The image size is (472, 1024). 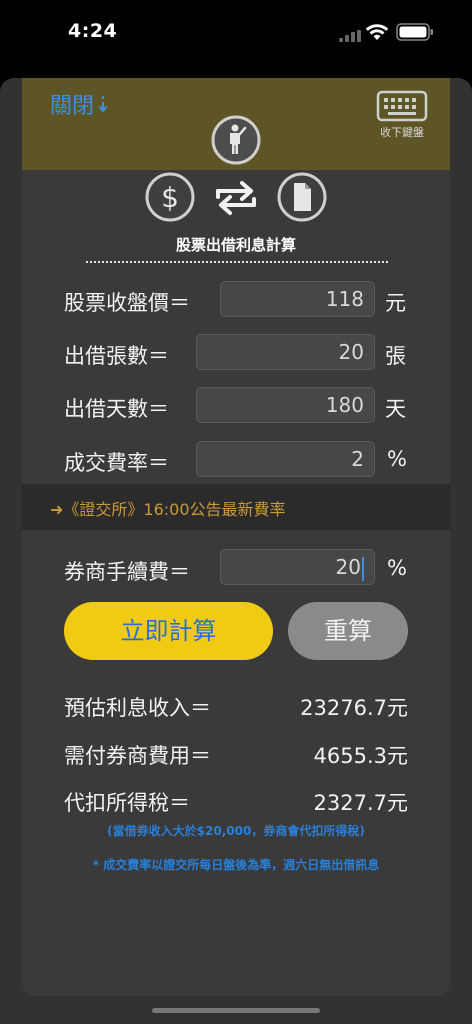 I want to click on broker-fee-input: 20, so click(x=297, y=567).